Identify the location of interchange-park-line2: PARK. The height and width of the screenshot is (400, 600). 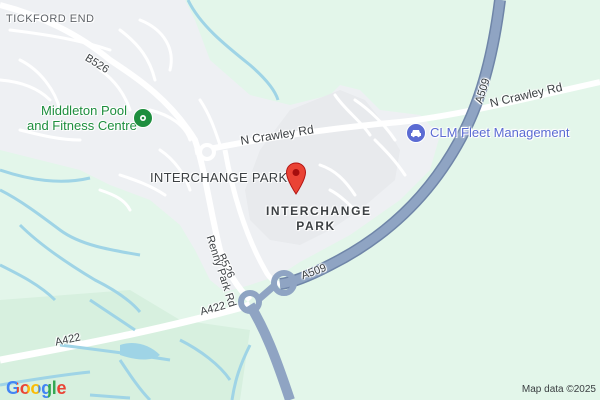
(316, 226).